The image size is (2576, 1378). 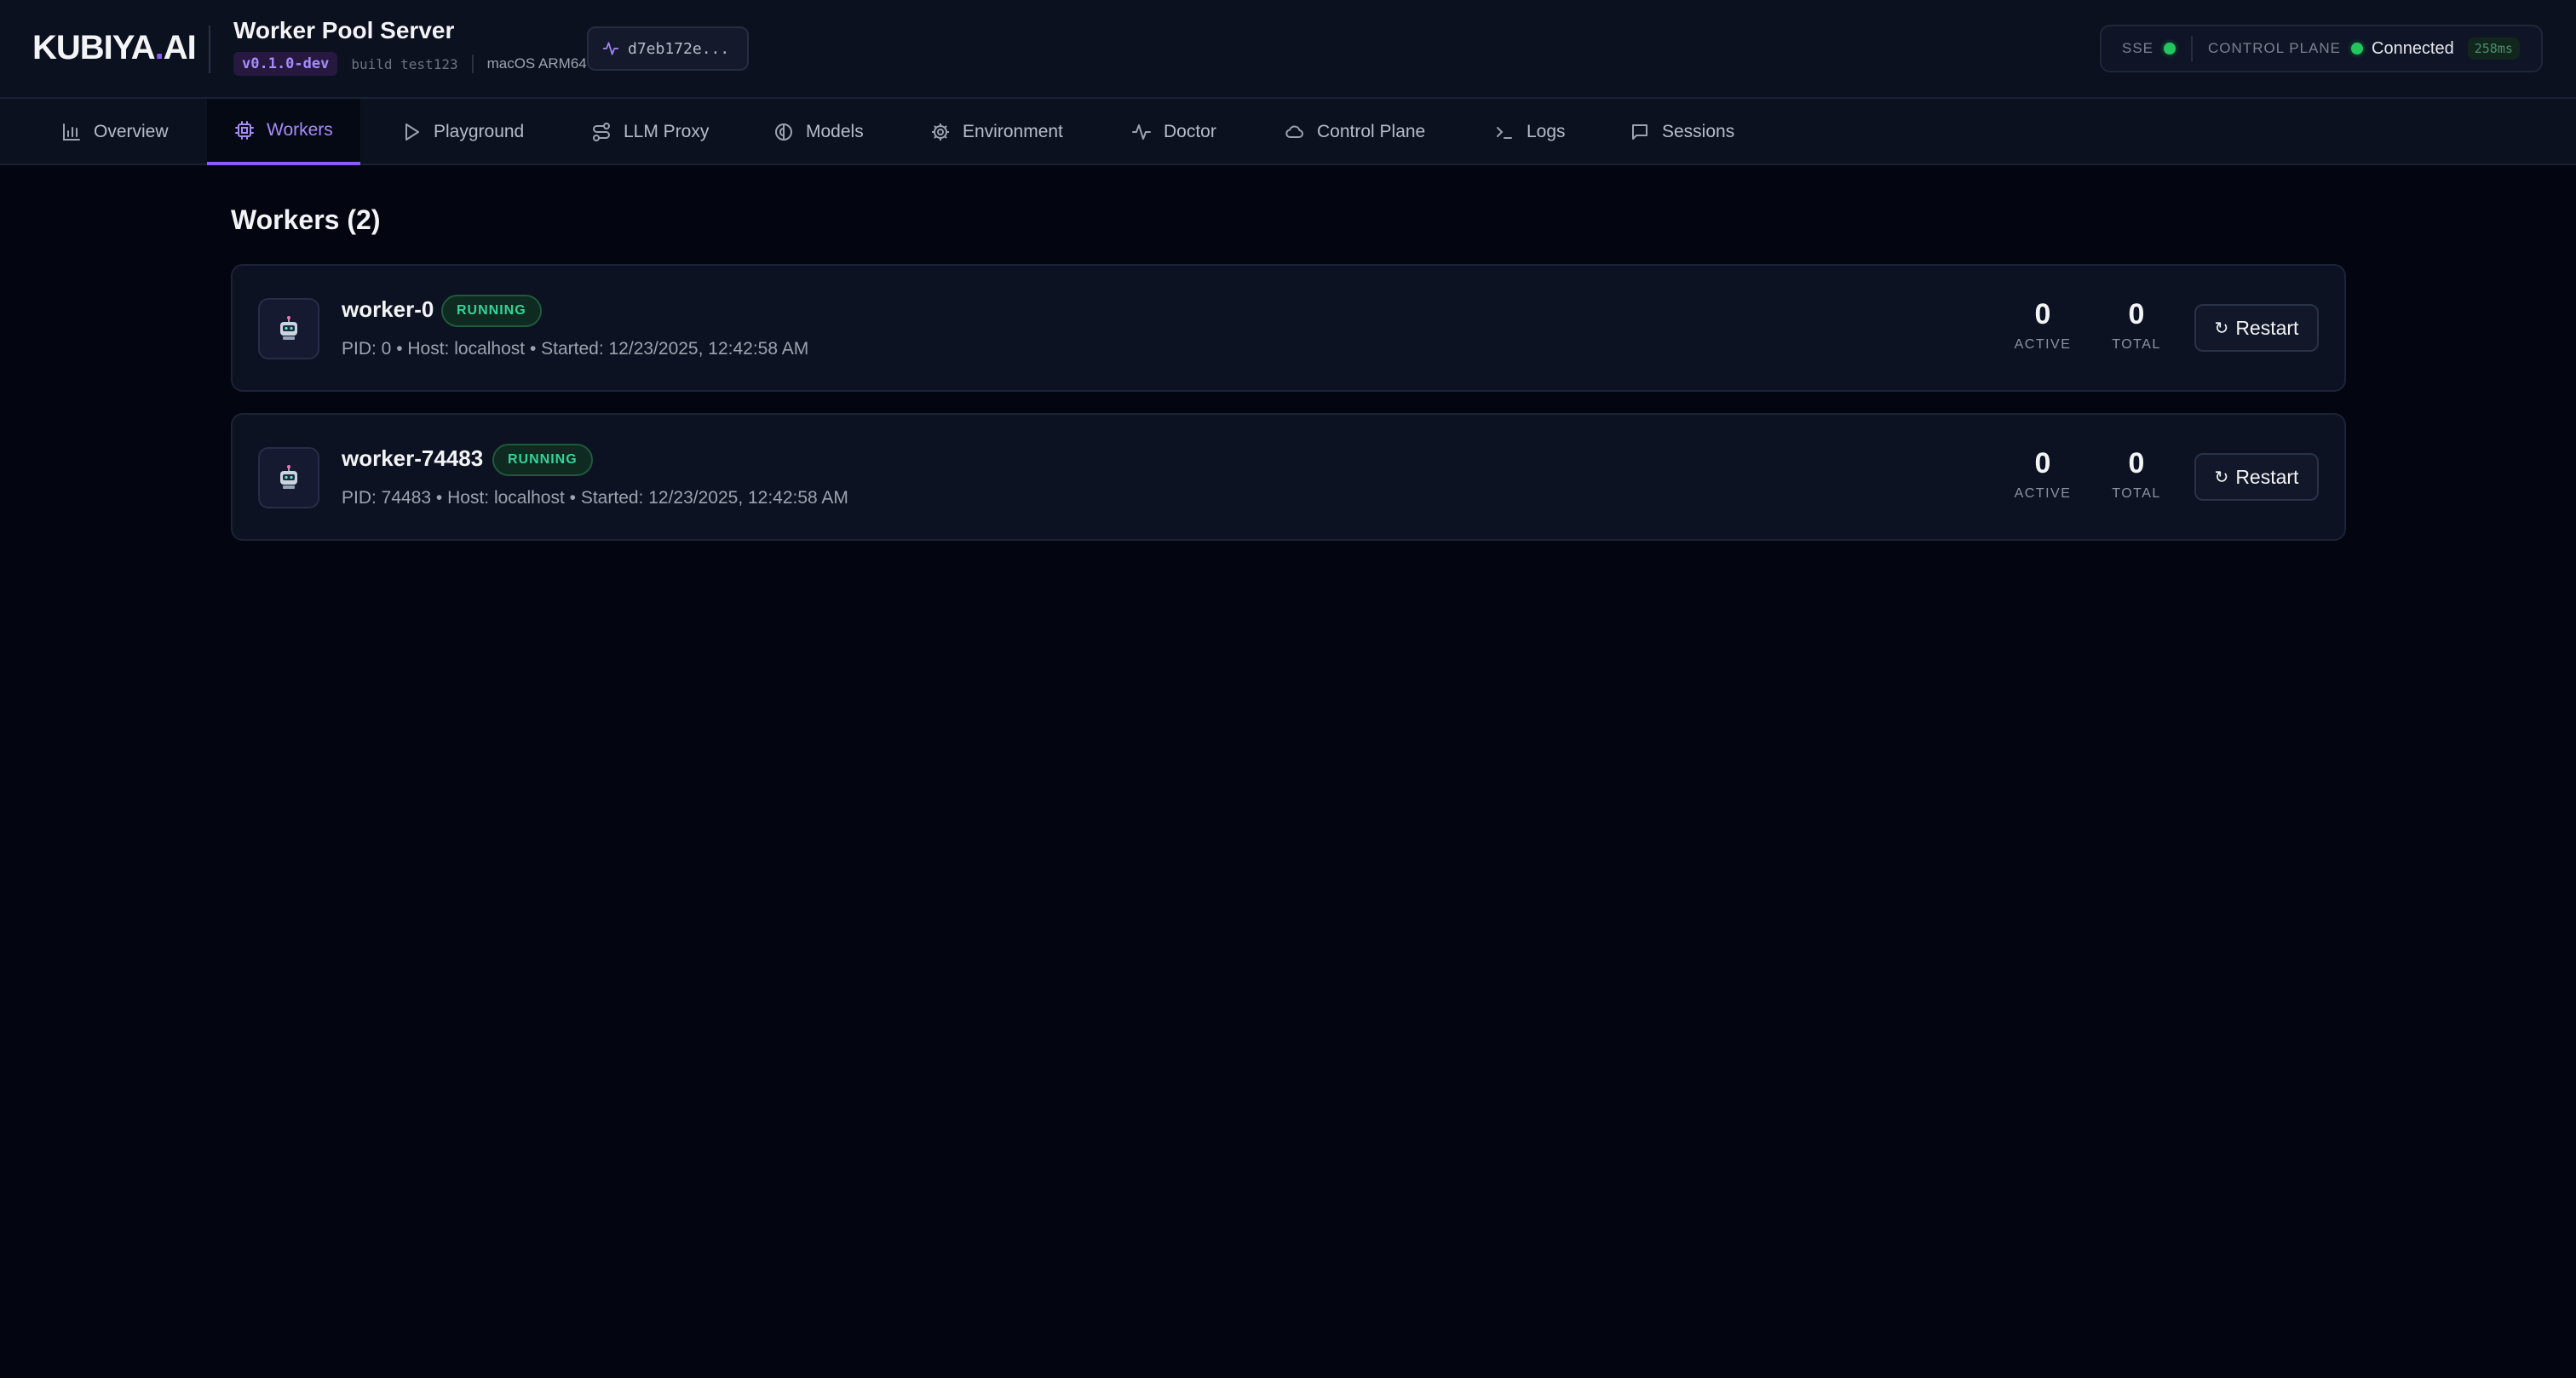 I want to click on tab-label: Playground, so click(x=480, y=131).